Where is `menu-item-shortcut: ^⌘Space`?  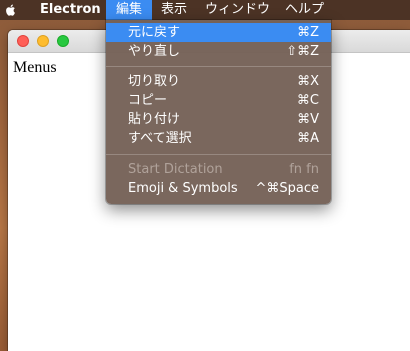
menu-item-shortcut: ^⌘Space is located at coordinates (287, 188).